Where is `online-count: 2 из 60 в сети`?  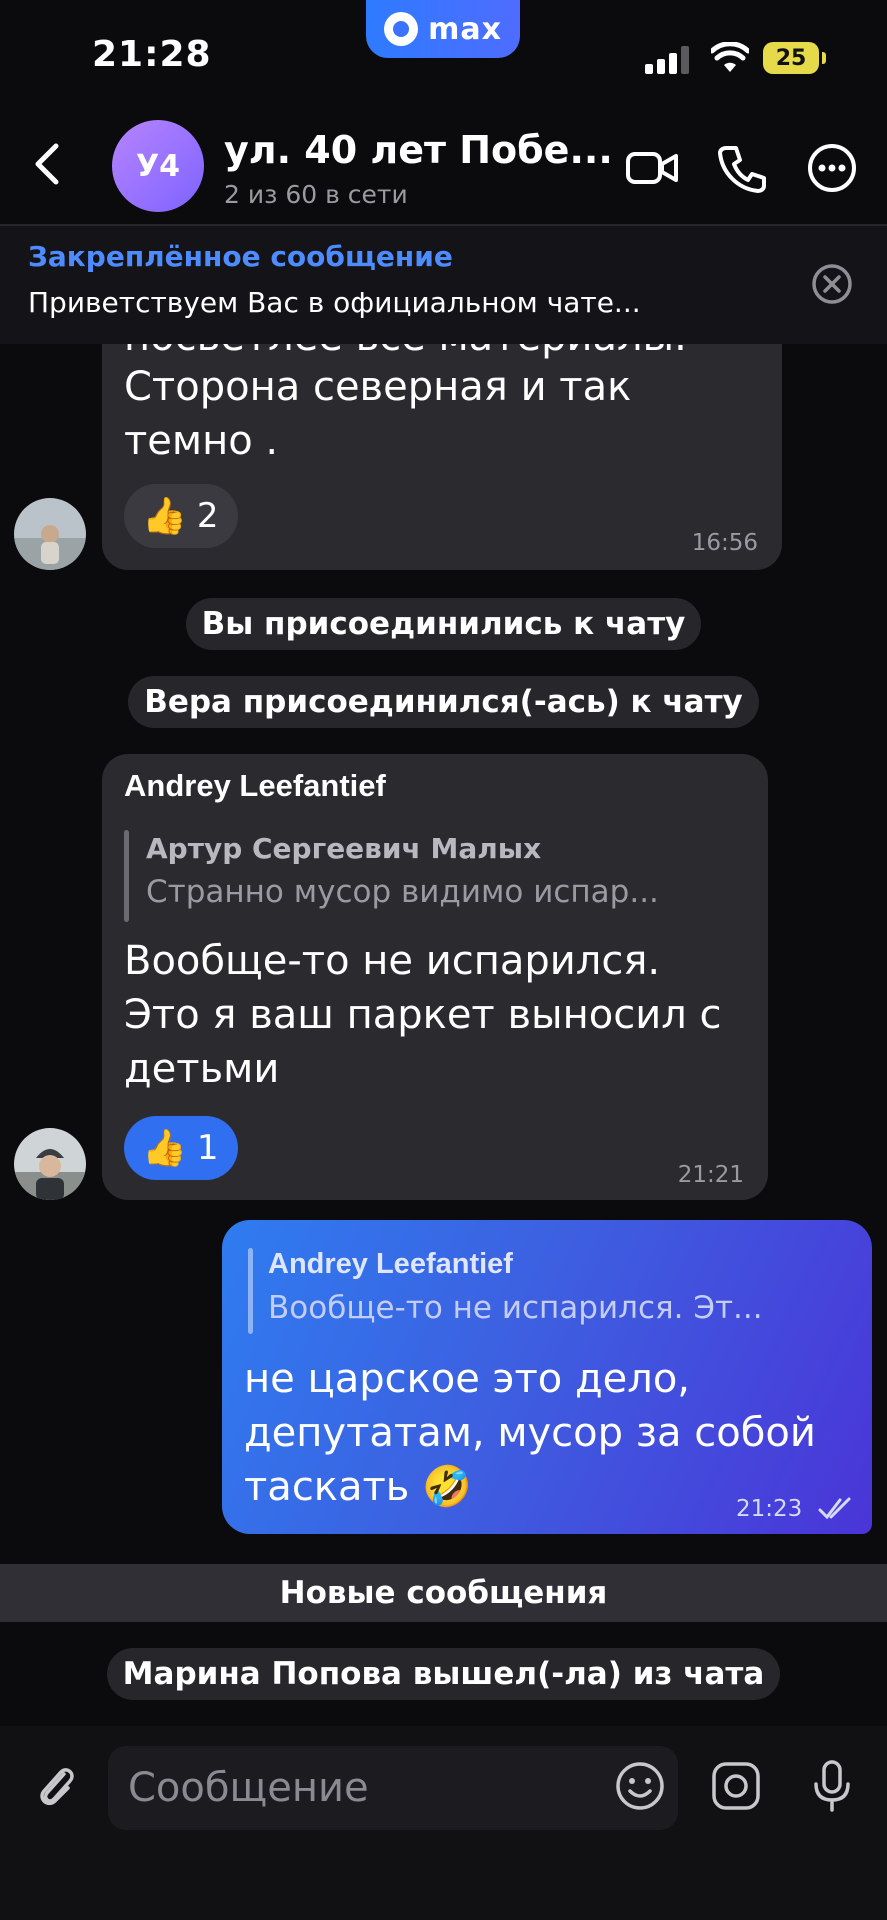
online-count: 2 из 60 в сети is located at coordinates (316, 194).